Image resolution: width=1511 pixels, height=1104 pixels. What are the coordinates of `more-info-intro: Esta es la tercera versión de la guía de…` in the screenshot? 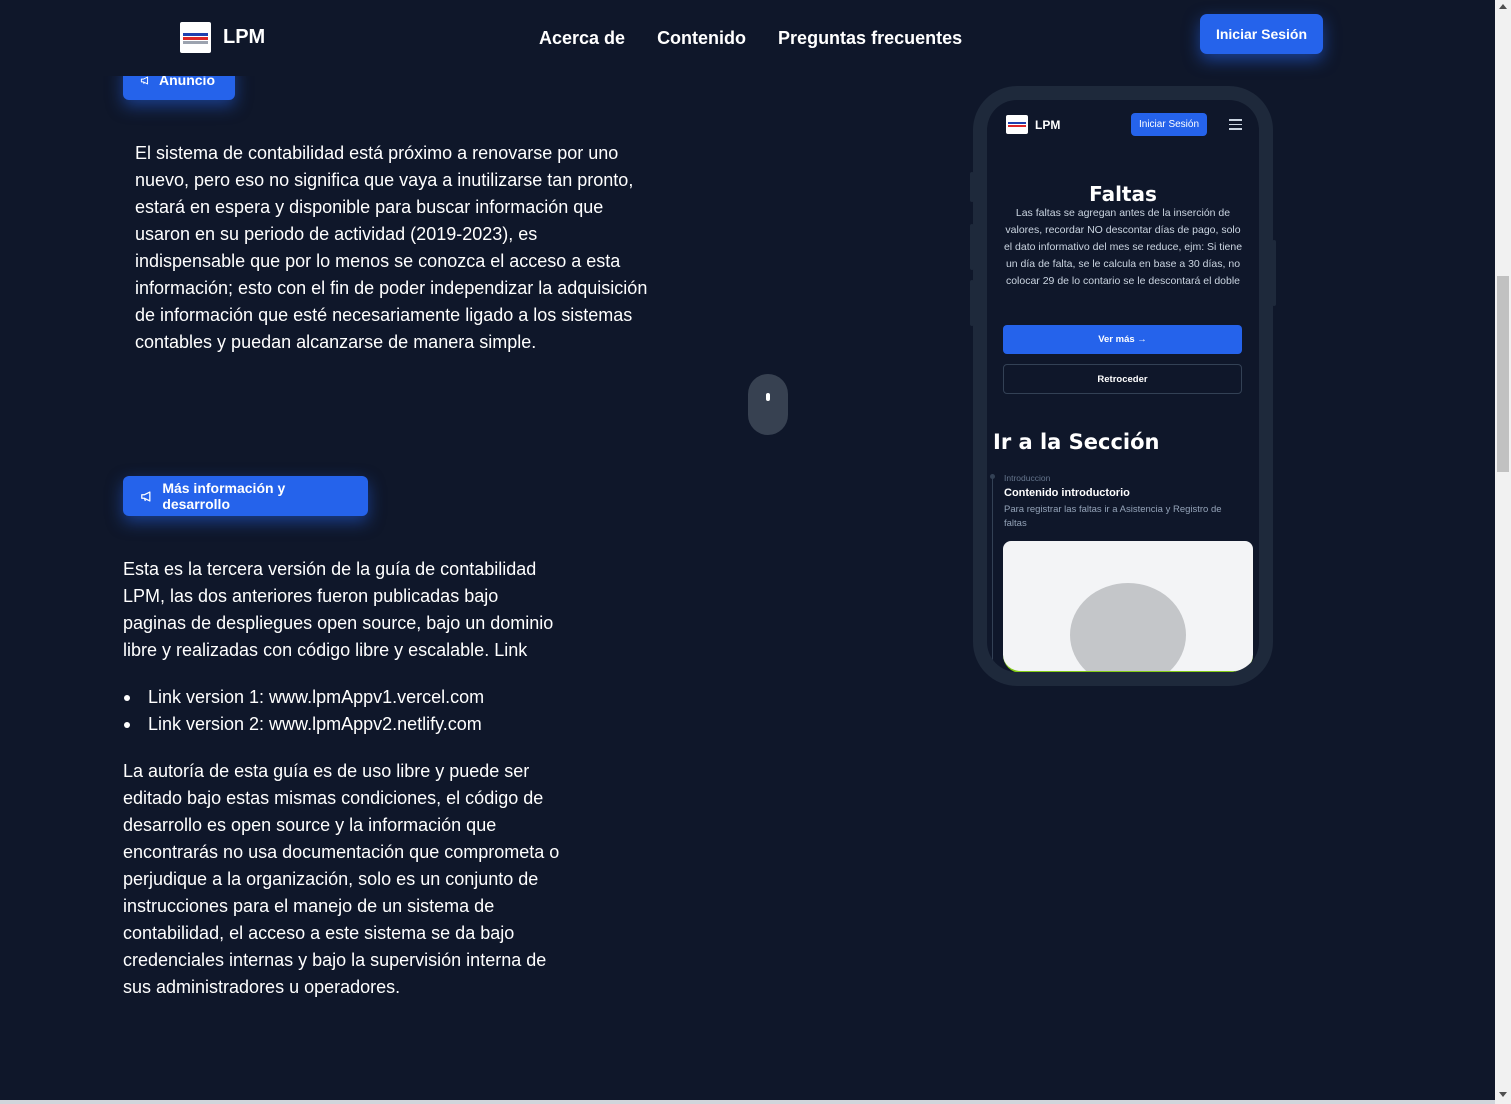 It's located at (338, 609).